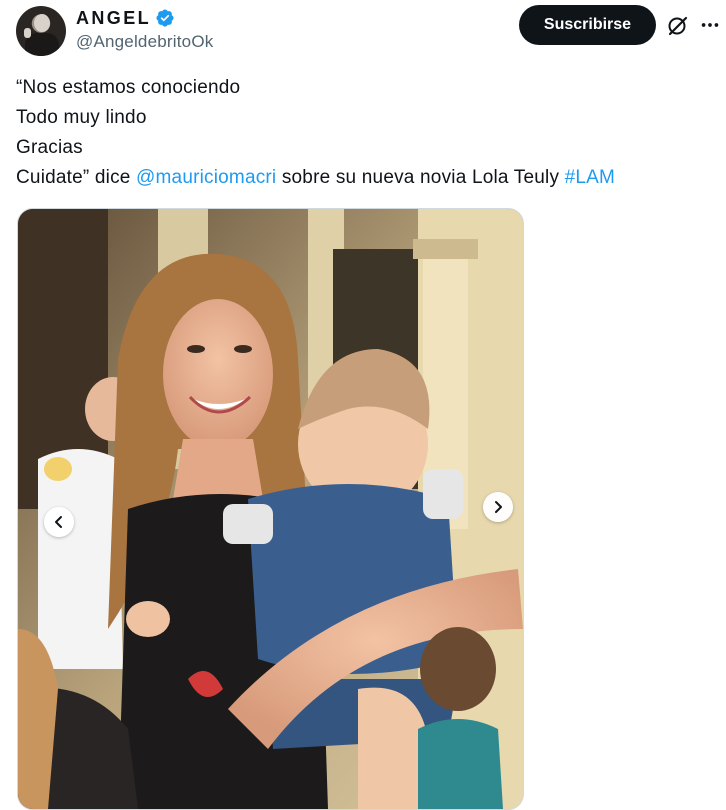  What do you see at coordinates (678, 26) in the screenshot?
I see `grok-icon` at bounding box center [678, 26].